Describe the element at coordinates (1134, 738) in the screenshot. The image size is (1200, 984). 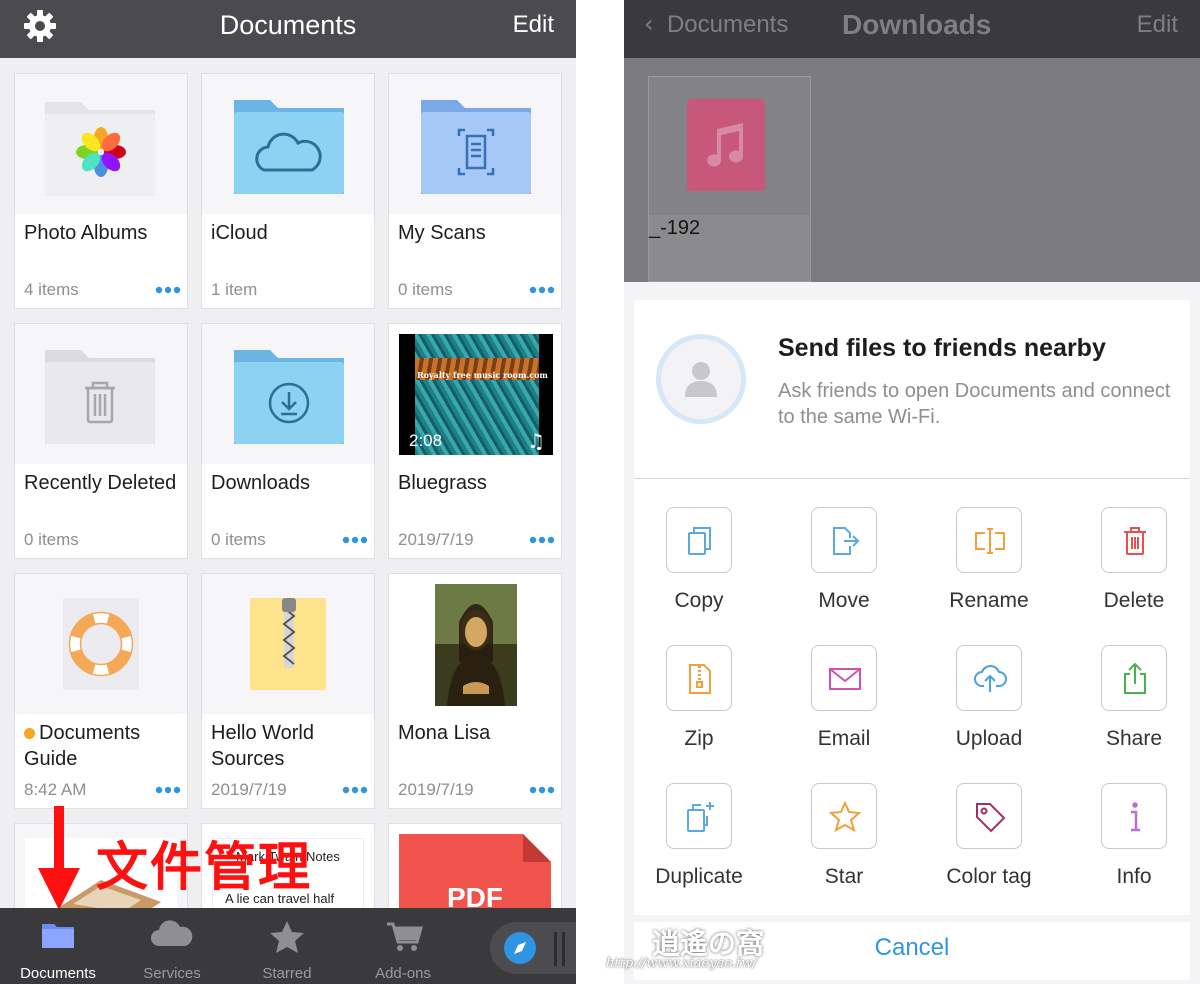
I see `action-label: Share` at that location.